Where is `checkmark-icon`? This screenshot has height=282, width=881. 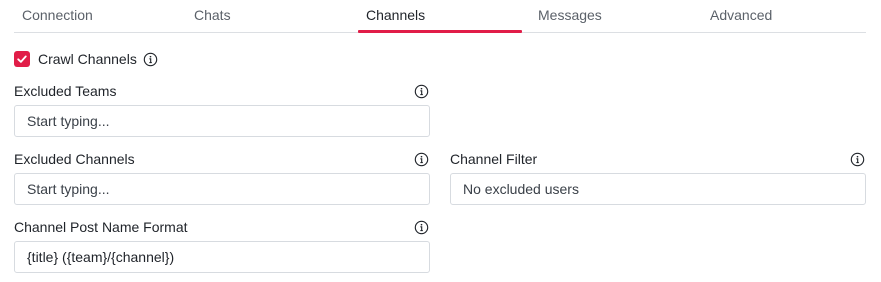
checkmark-icon is located at coordinates (22, 59).